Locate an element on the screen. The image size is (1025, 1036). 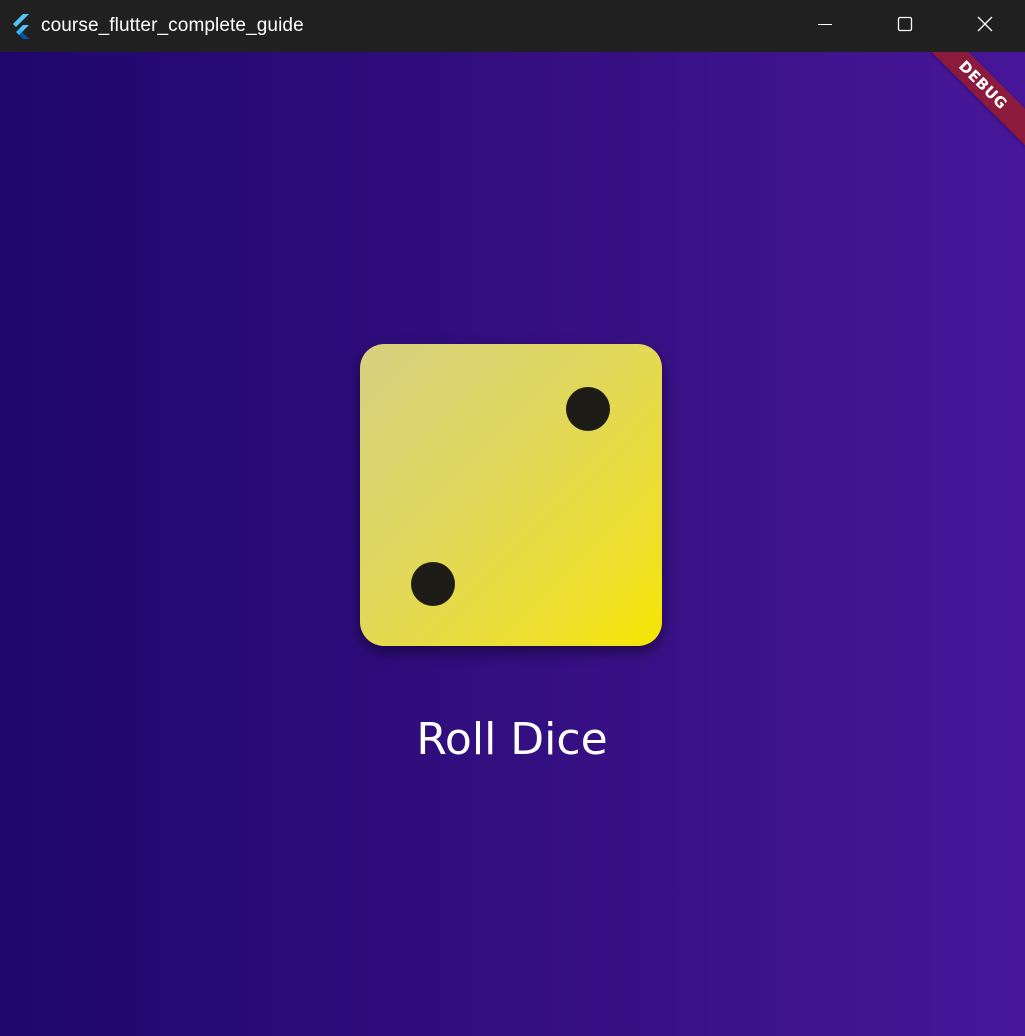
flutter-logo-icon is located at coordinates (21, 26).